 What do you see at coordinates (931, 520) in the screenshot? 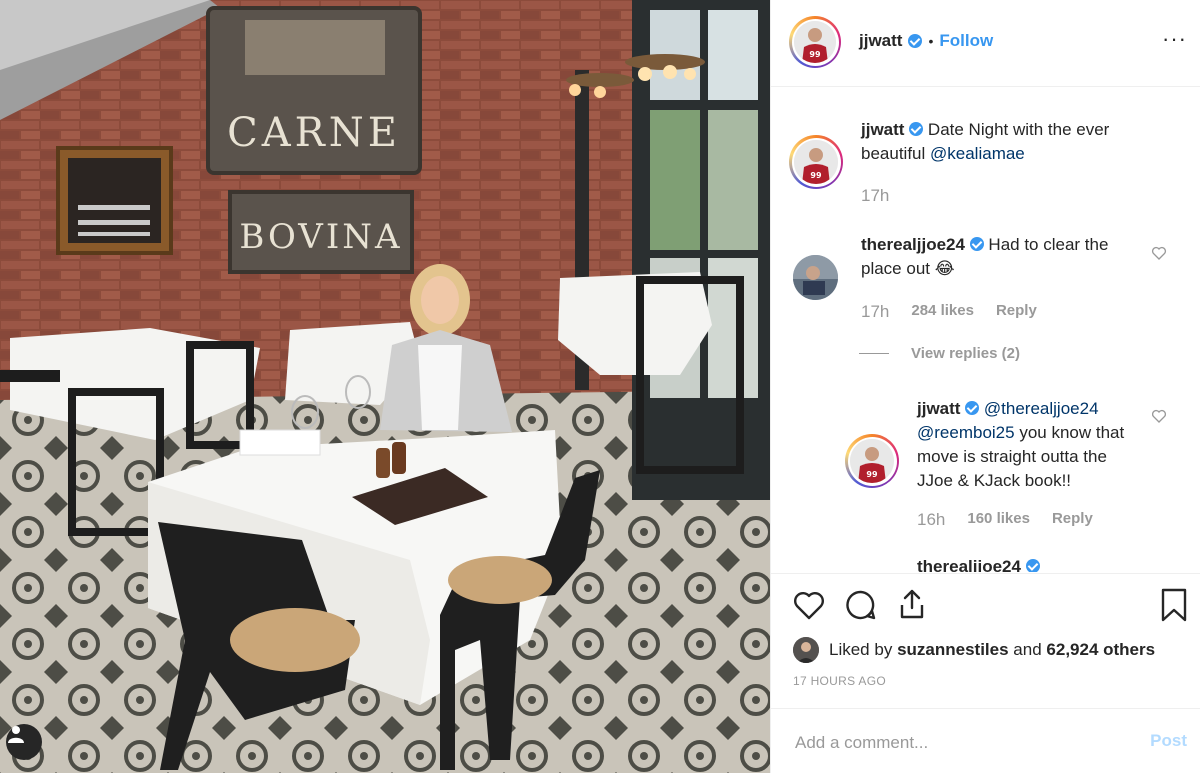
I see `reply-time: 16h` at bounding box center [931, 520].